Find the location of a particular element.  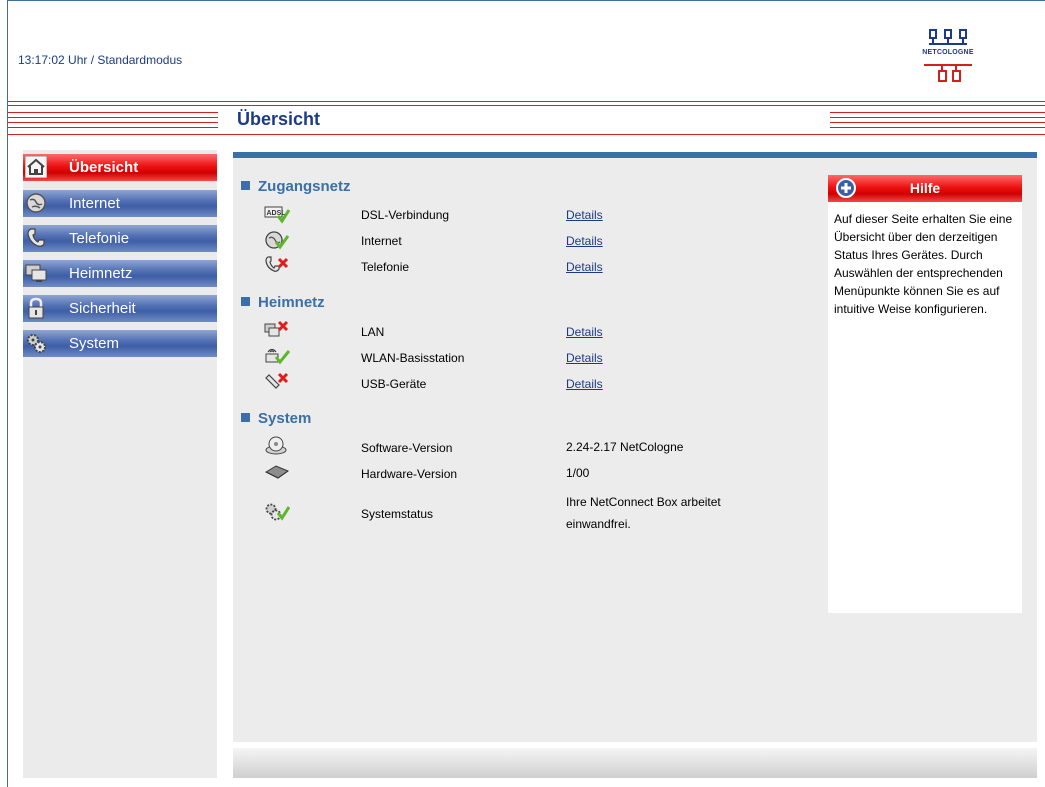

window-frame-top is located at coordinates (526, 0).